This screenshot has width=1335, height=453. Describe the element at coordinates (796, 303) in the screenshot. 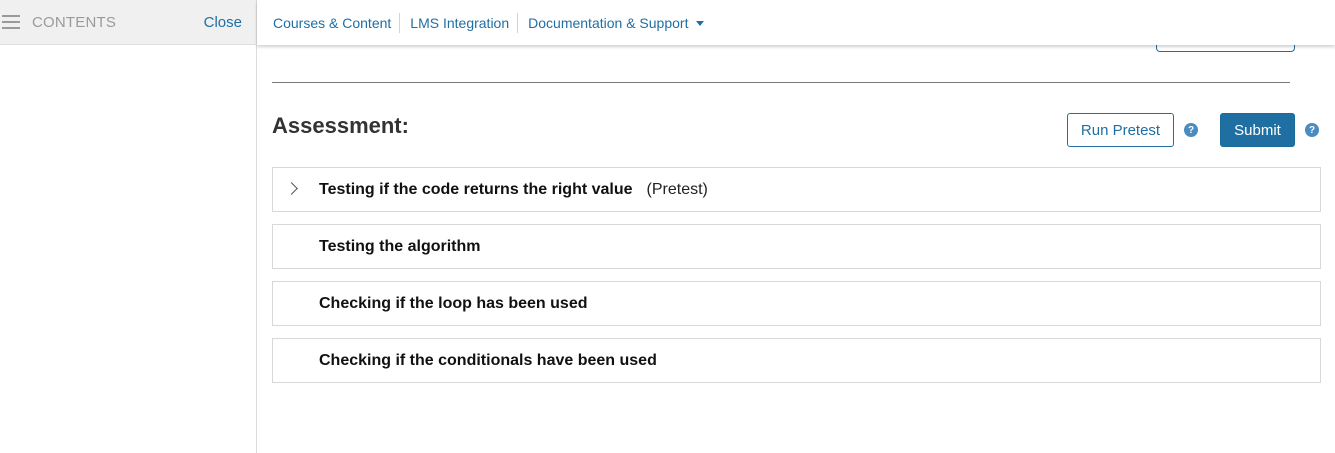

I see `test-row-loop: Checking if the loop has been used` at that location.